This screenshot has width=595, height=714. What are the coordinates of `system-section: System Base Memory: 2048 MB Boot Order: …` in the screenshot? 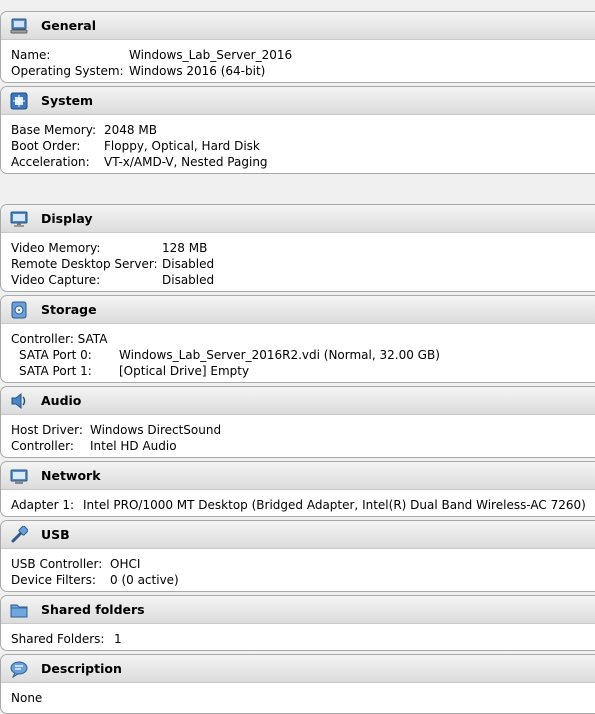 It's located at (297, 130).